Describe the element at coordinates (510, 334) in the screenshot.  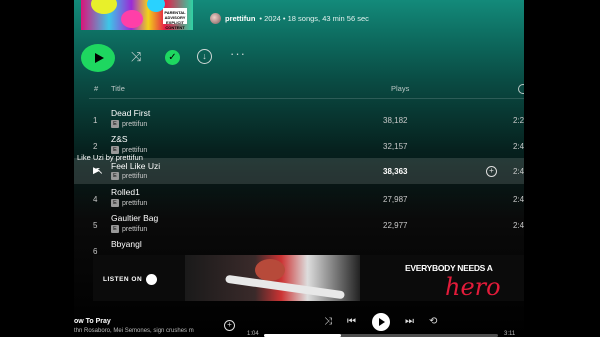
I see `time-total: 3:11` at that location.